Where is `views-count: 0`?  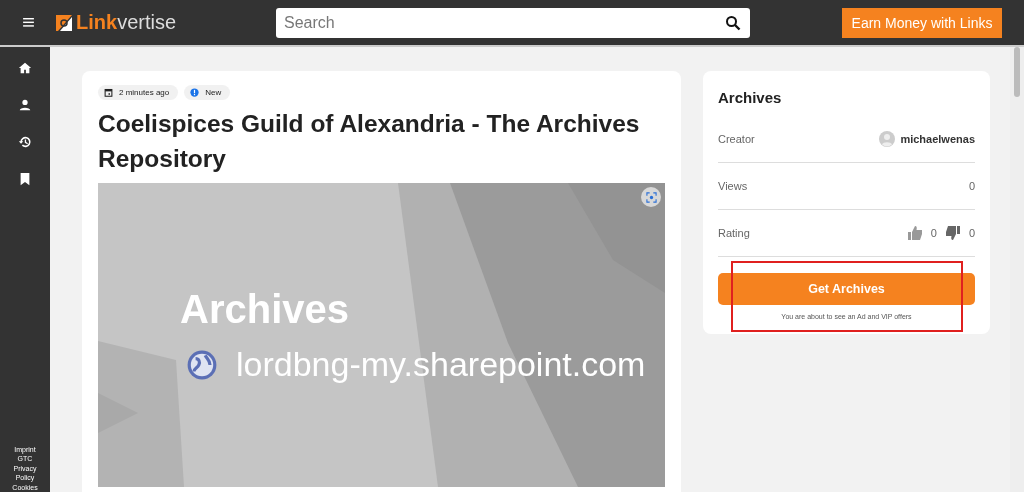 views-count: 0 is located at coordinates (971, 186).